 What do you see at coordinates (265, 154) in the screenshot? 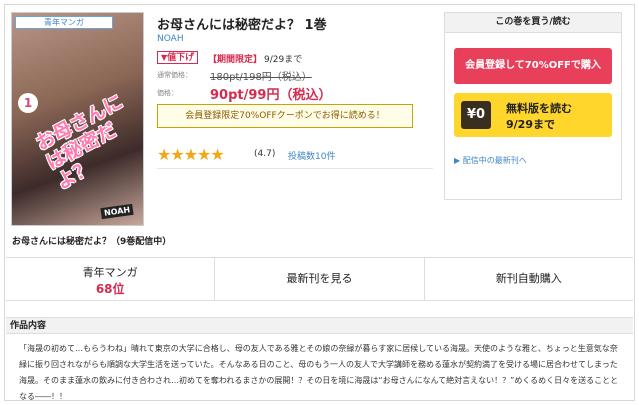
I see `rating-value: (4.7)` at bounding box center [265, 154].